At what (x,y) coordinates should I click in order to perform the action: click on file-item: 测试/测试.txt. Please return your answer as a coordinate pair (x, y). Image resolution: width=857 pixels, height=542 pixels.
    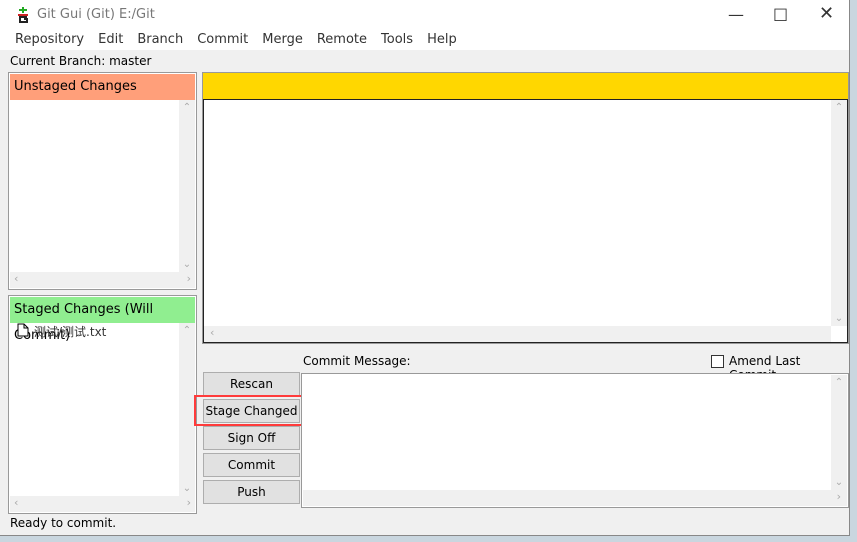
    Looking at the image, I should click on (94, 331).